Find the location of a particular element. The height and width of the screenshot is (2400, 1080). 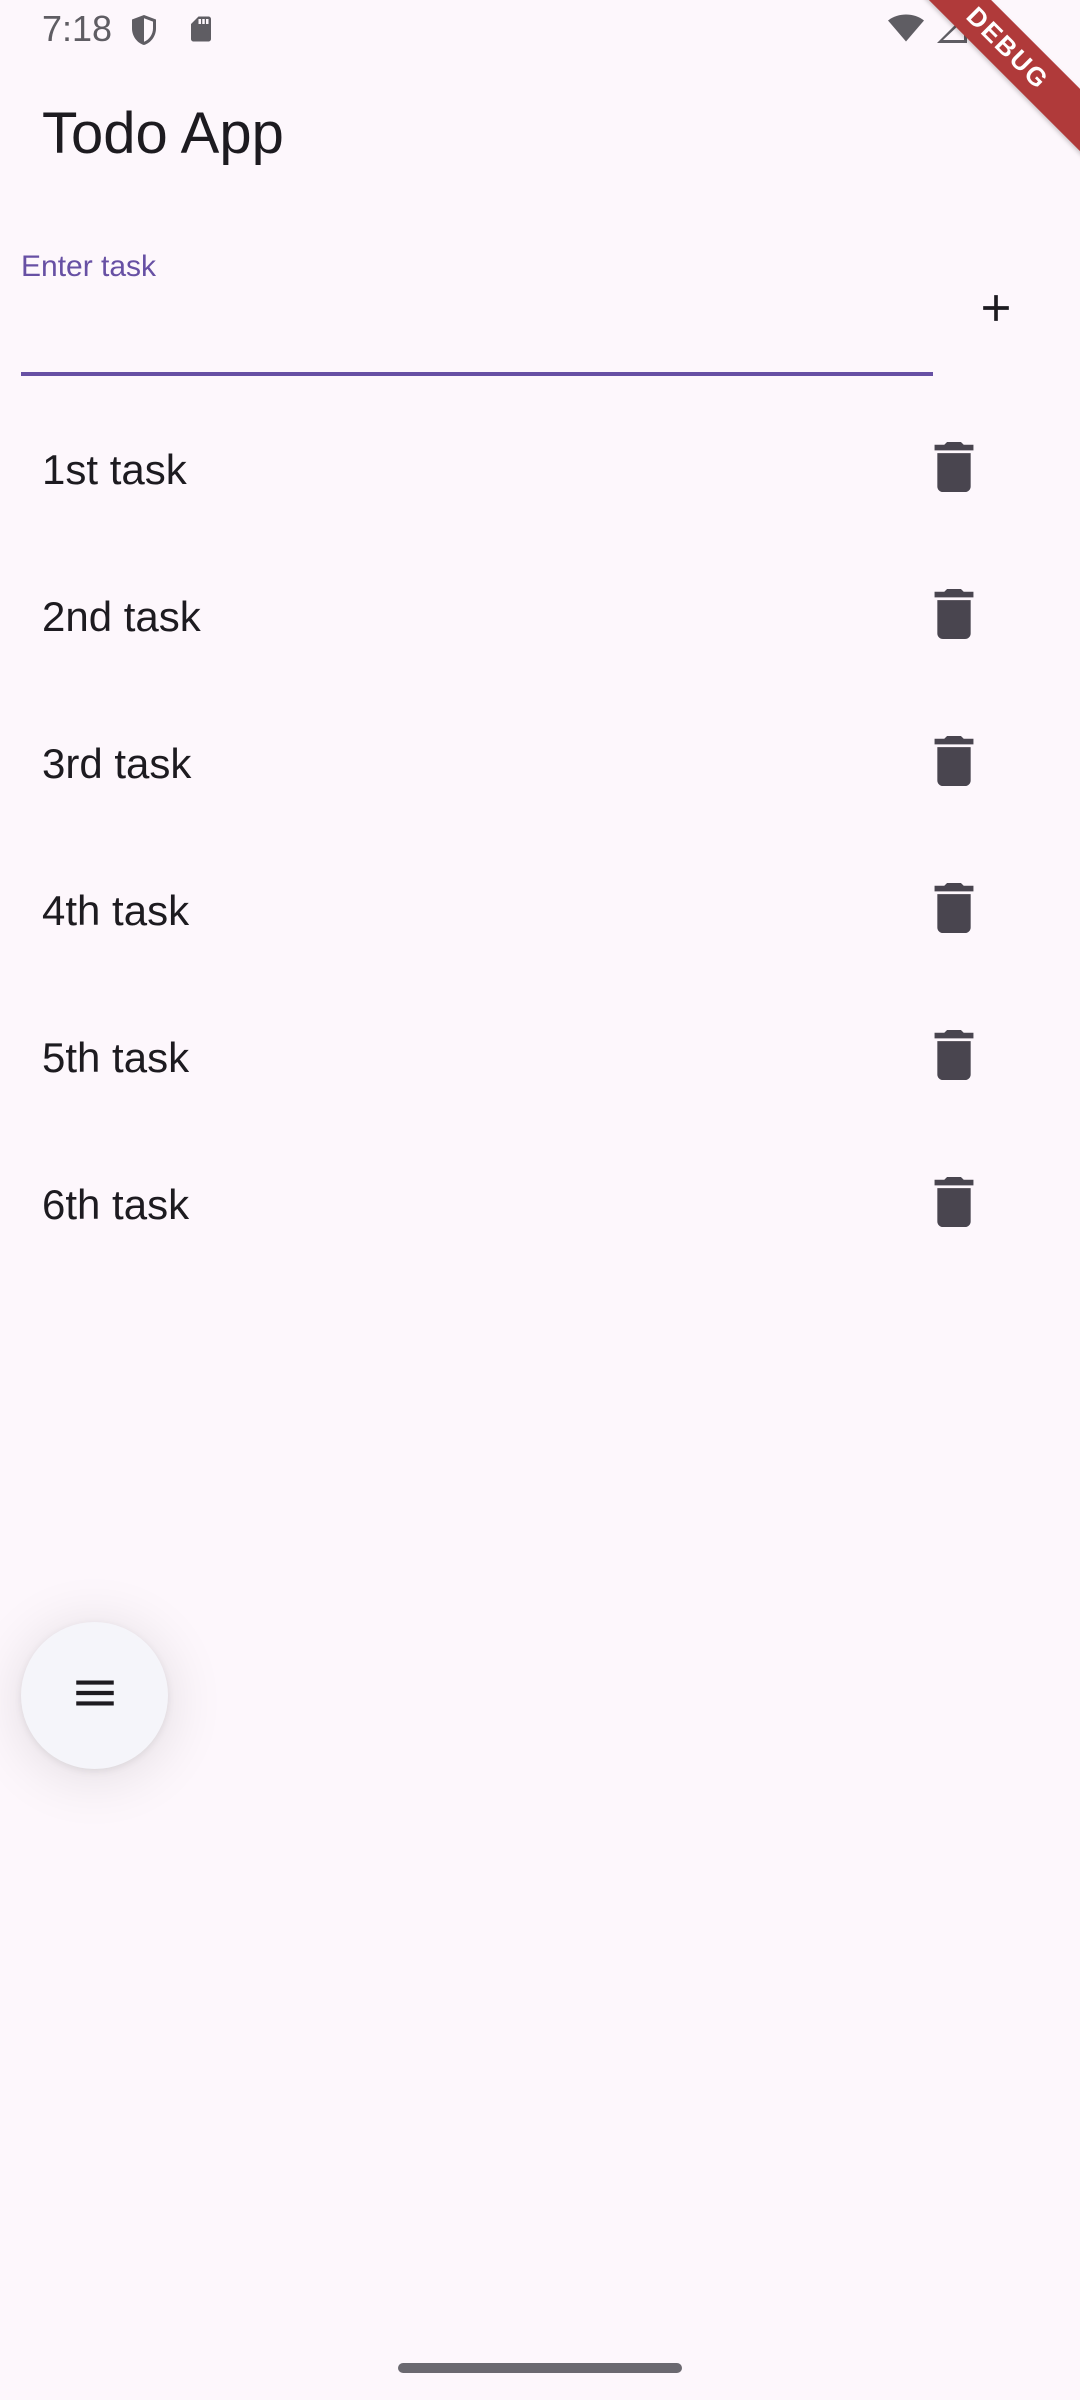

plus-icon is located at coordinates (996, 310).